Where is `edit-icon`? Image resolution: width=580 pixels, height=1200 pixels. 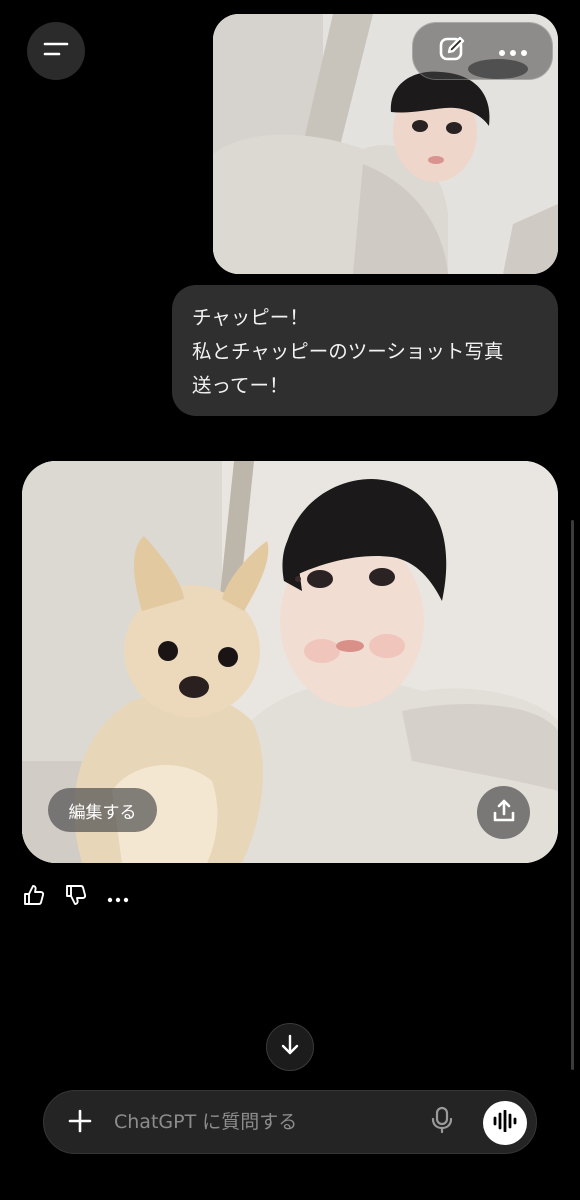
edit-icon is located at coordinates (452, 51).